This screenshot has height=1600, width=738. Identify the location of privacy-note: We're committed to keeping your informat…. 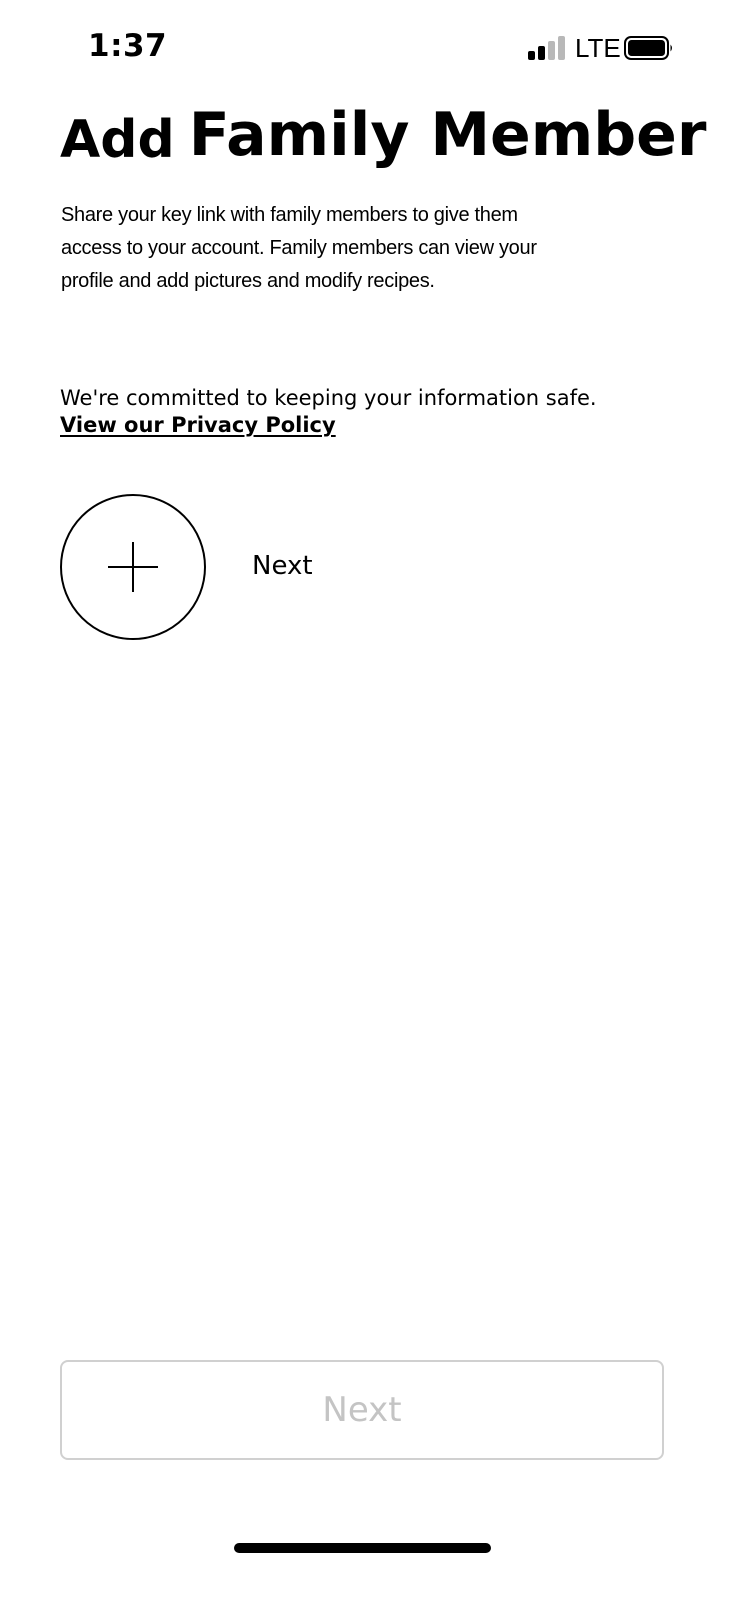
(328, 398).